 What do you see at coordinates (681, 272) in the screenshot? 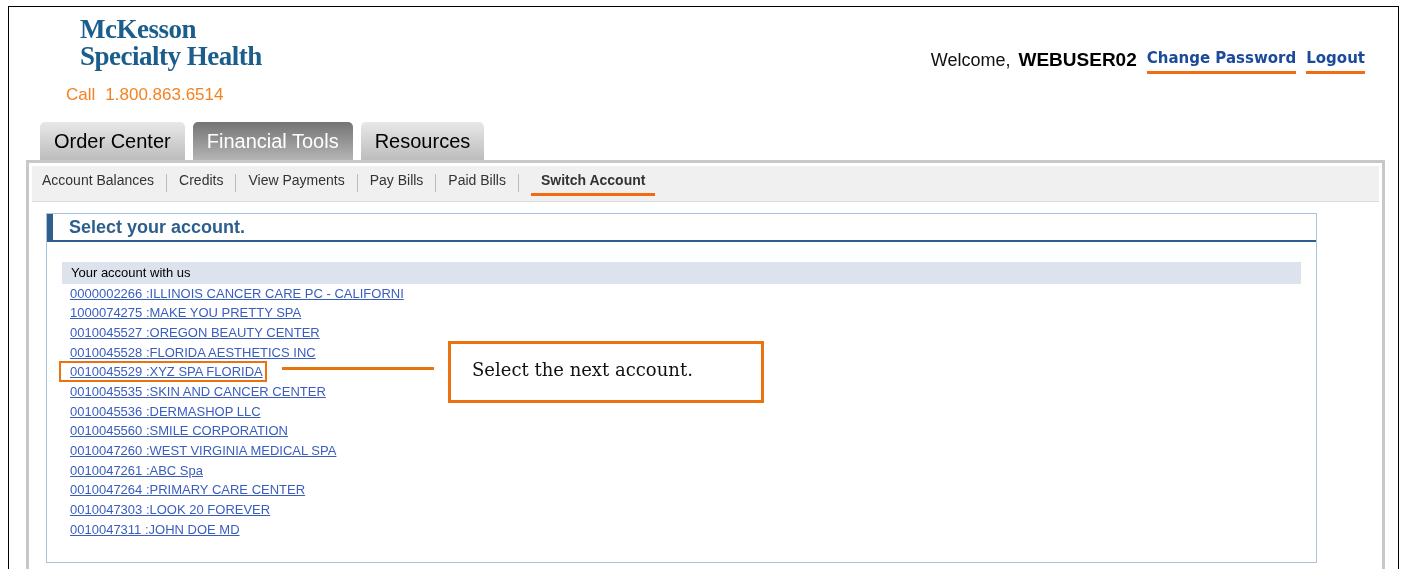
I see `list-header: Your account with us` at bounding box center [681, 272].